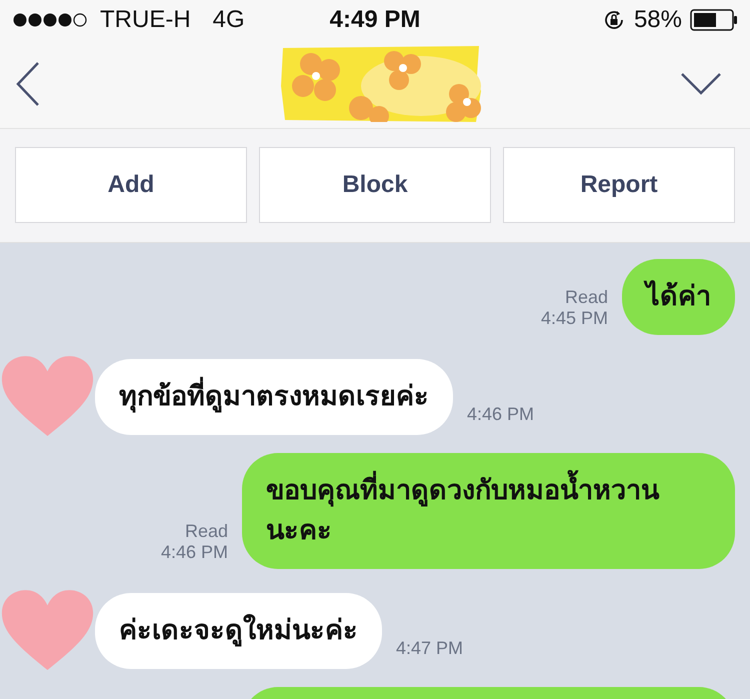 The height and width of the screenshot is (699, 750). I want to click on back-icon, so click(28, 84).